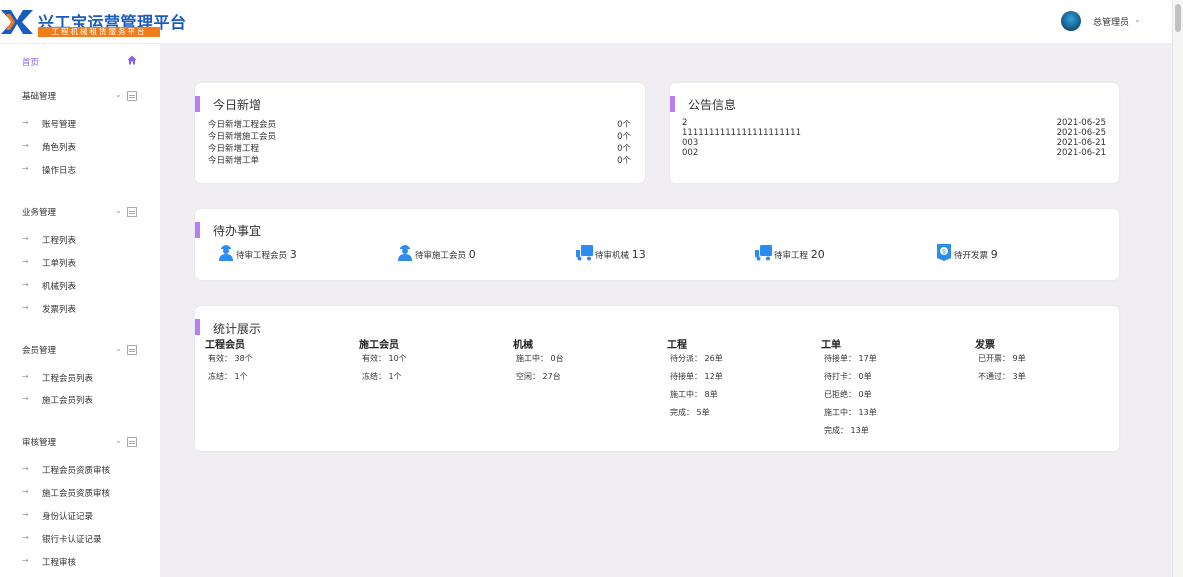  What do you see at coordinates (1071, 21) in the screenshot?
I see `avatar` at bounding box center [1071, 21].